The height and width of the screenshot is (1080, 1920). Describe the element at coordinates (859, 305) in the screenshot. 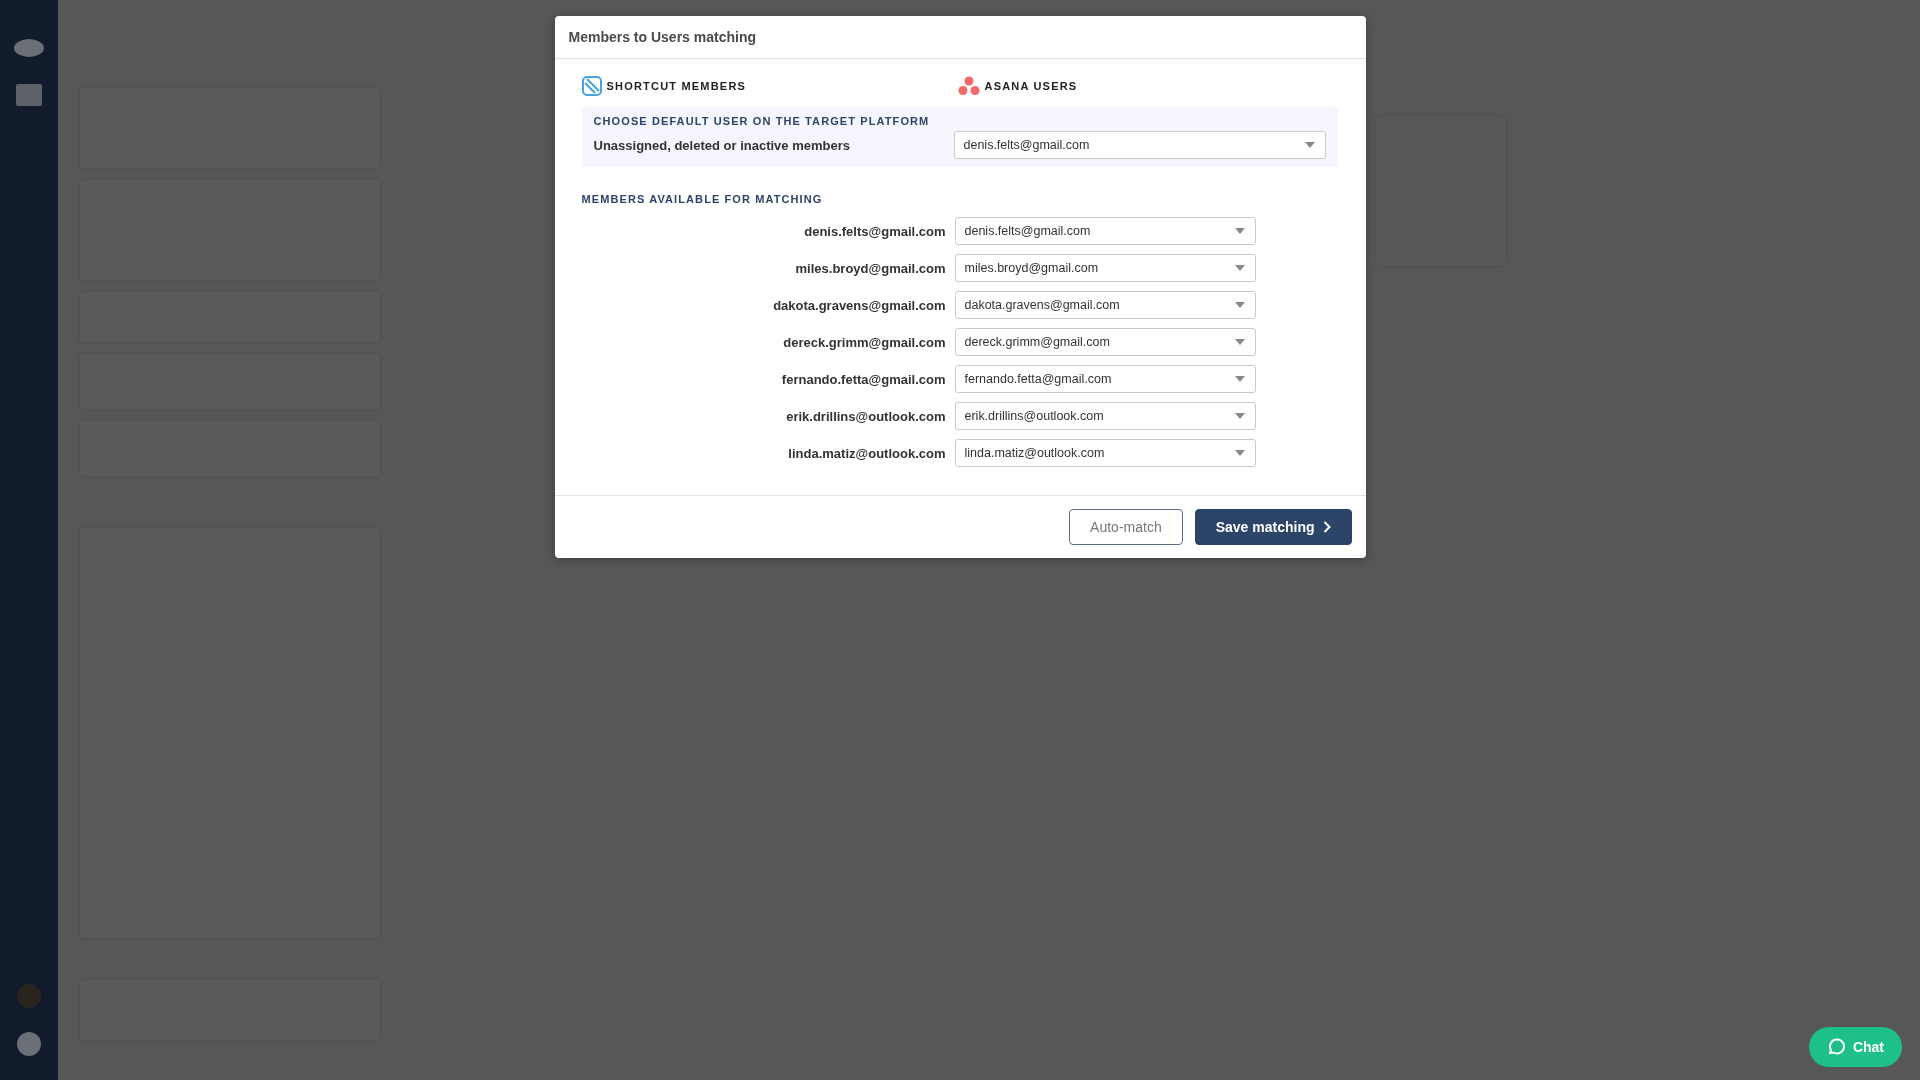

I see `member-email: dakota.gravens@gmail.com` at that location.